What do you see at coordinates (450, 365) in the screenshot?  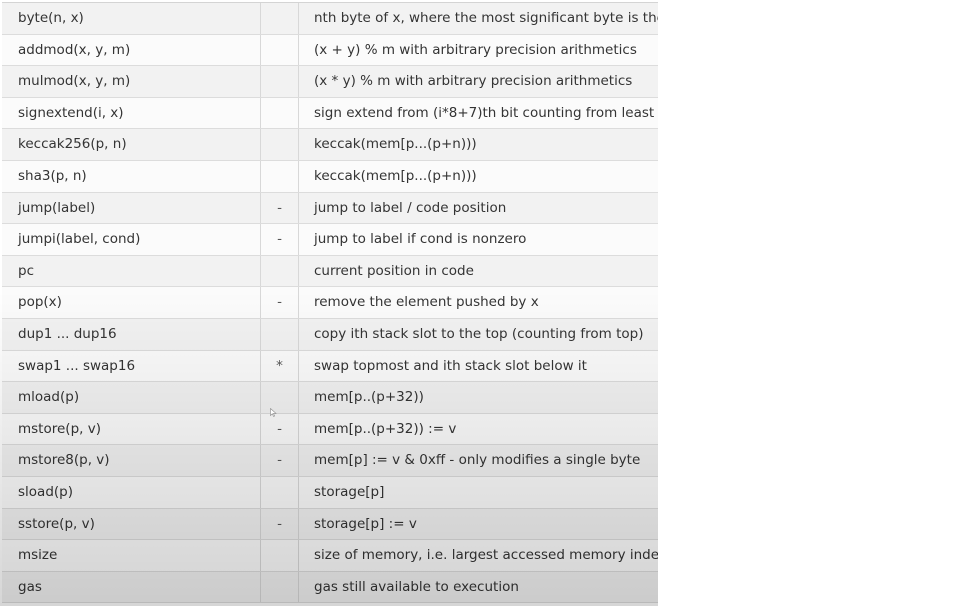 I see `explanation-cell: swap topmost and ith stack slot below it` at bounding box center [450, 365].